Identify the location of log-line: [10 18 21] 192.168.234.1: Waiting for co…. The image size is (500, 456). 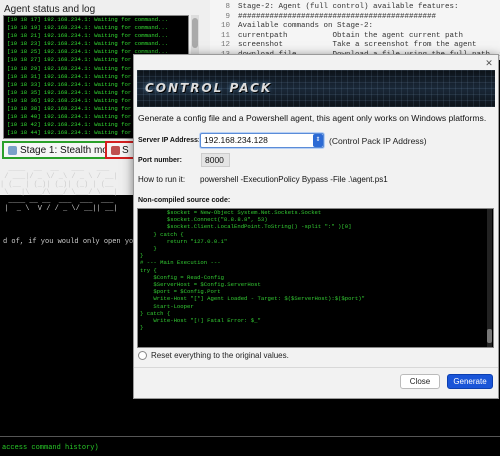
(88, 36).